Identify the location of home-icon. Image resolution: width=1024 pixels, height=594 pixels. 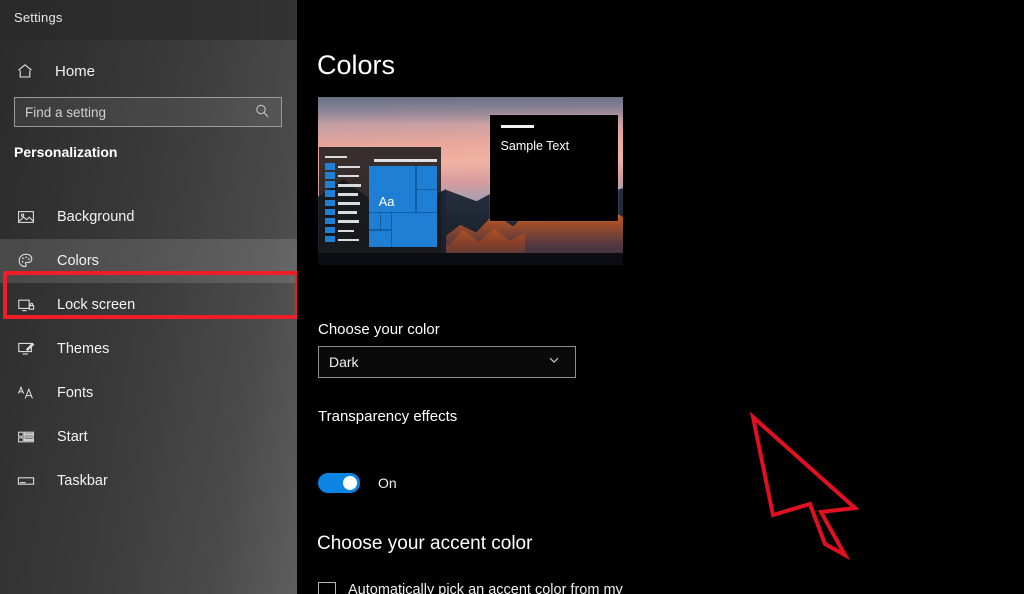
(25, 71).